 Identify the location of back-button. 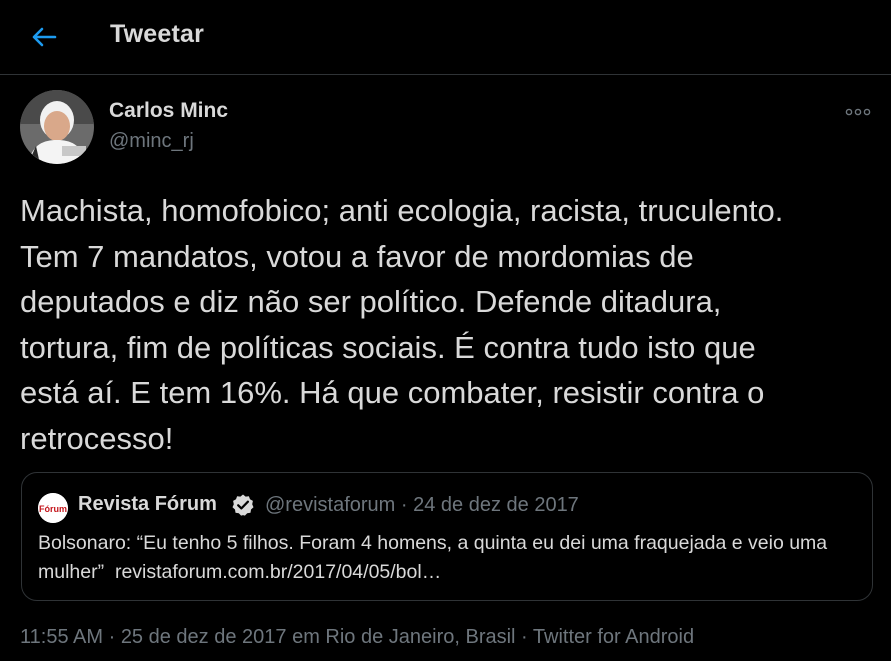
(44, 37).